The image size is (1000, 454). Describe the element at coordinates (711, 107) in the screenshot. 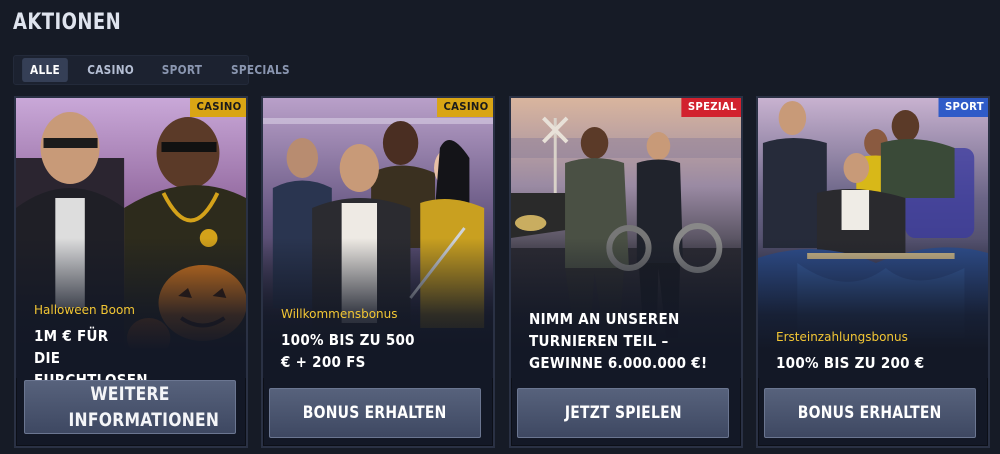

I see `category-badge: SPEZIAL` at that location.